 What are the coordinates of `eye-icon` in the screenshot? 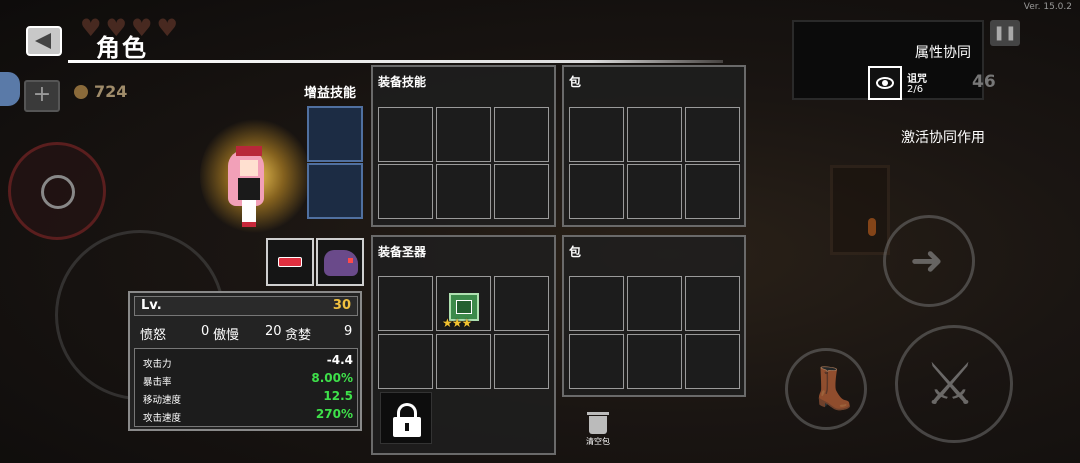 It's located at (885, 83).